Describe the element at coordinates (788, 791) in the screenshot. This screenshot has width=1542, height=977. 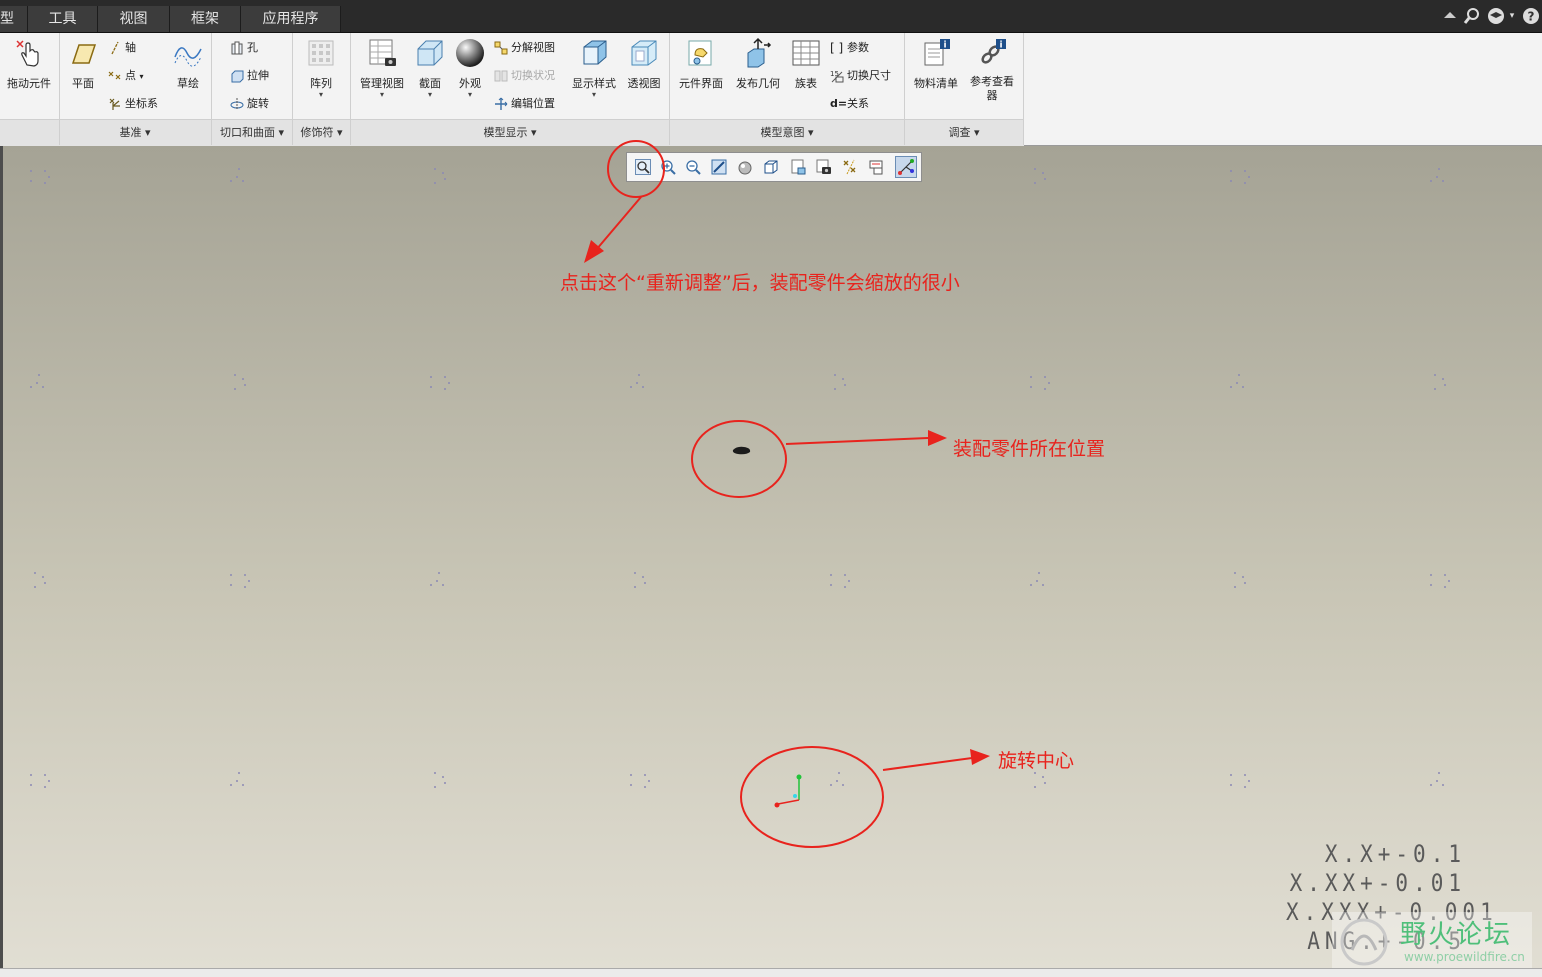
I see `spin-center-triad` at that location.